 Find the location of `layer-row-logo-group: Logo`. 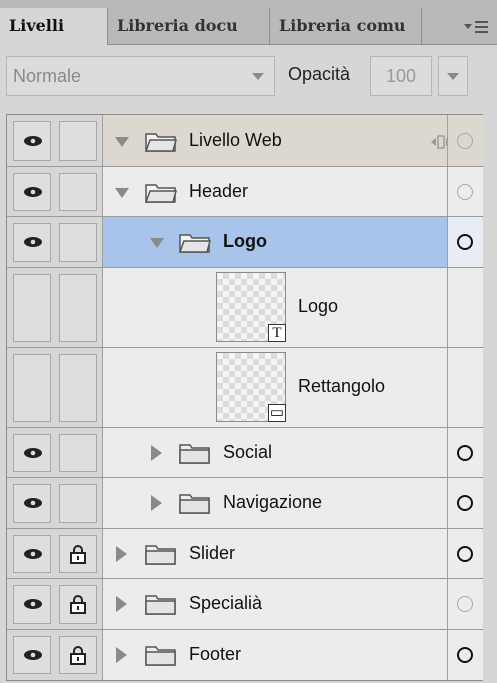

layer-row-logo-group: Logo is located at coordinates (245, 242).